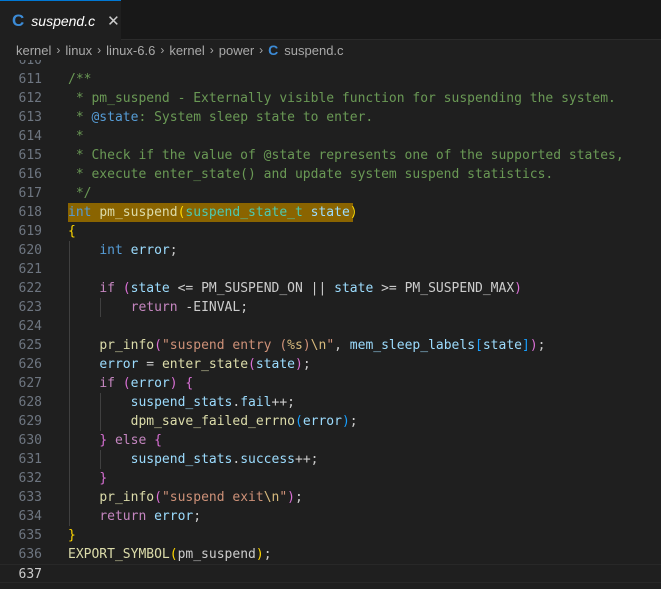  Describe the element at coordinates (216, 554) in the screenshot. I see `code-token: pm_suspend` at that location.